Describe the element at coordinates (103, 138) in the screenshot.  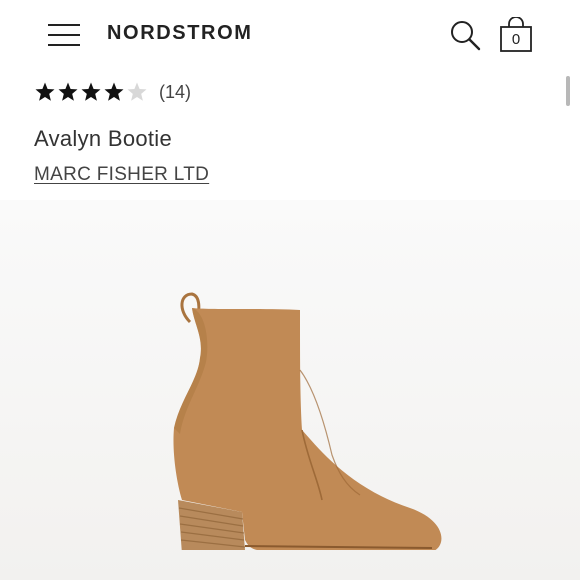
I see `product-title: Avalyn Bootie` at that location.